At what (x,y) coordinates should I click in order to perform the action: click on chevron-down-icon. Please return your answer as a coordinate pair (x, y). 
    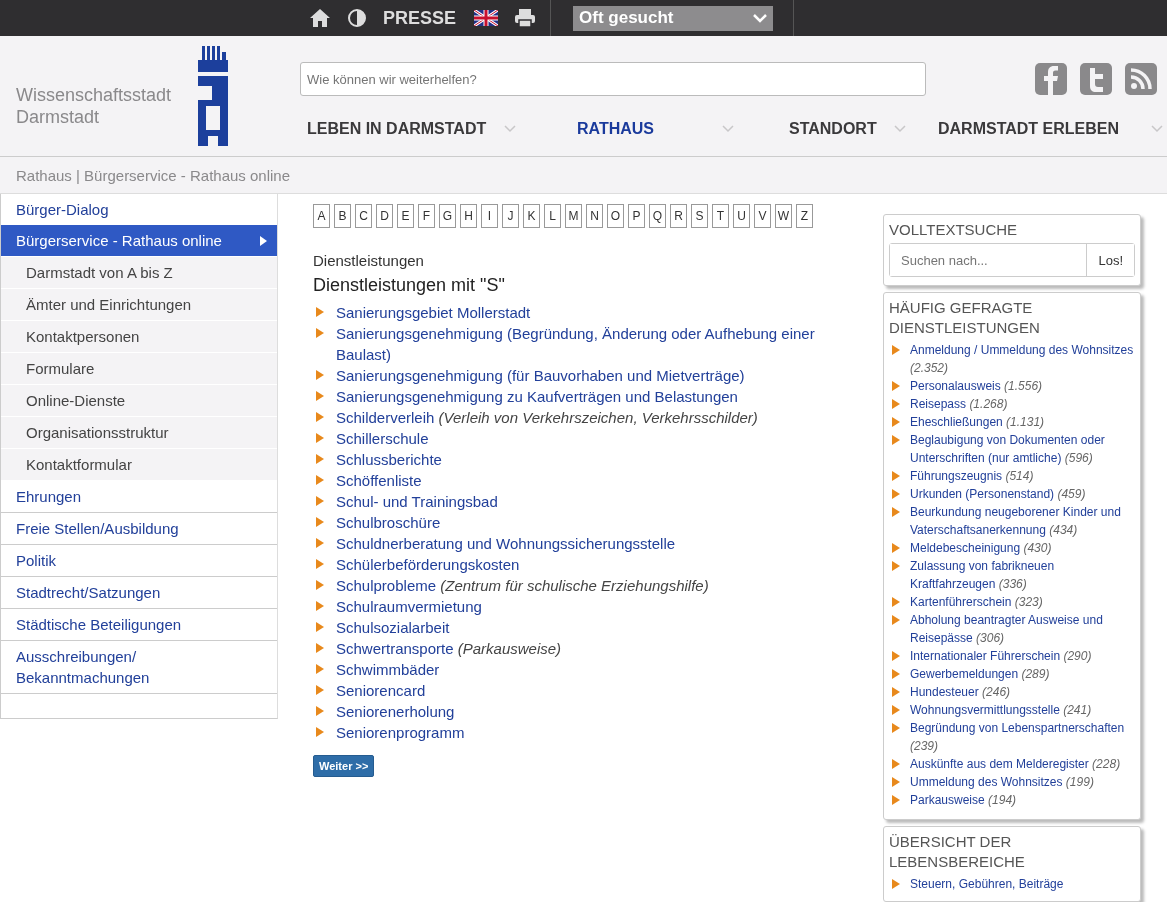
    Looking at the image, I should click on (1157, 129).